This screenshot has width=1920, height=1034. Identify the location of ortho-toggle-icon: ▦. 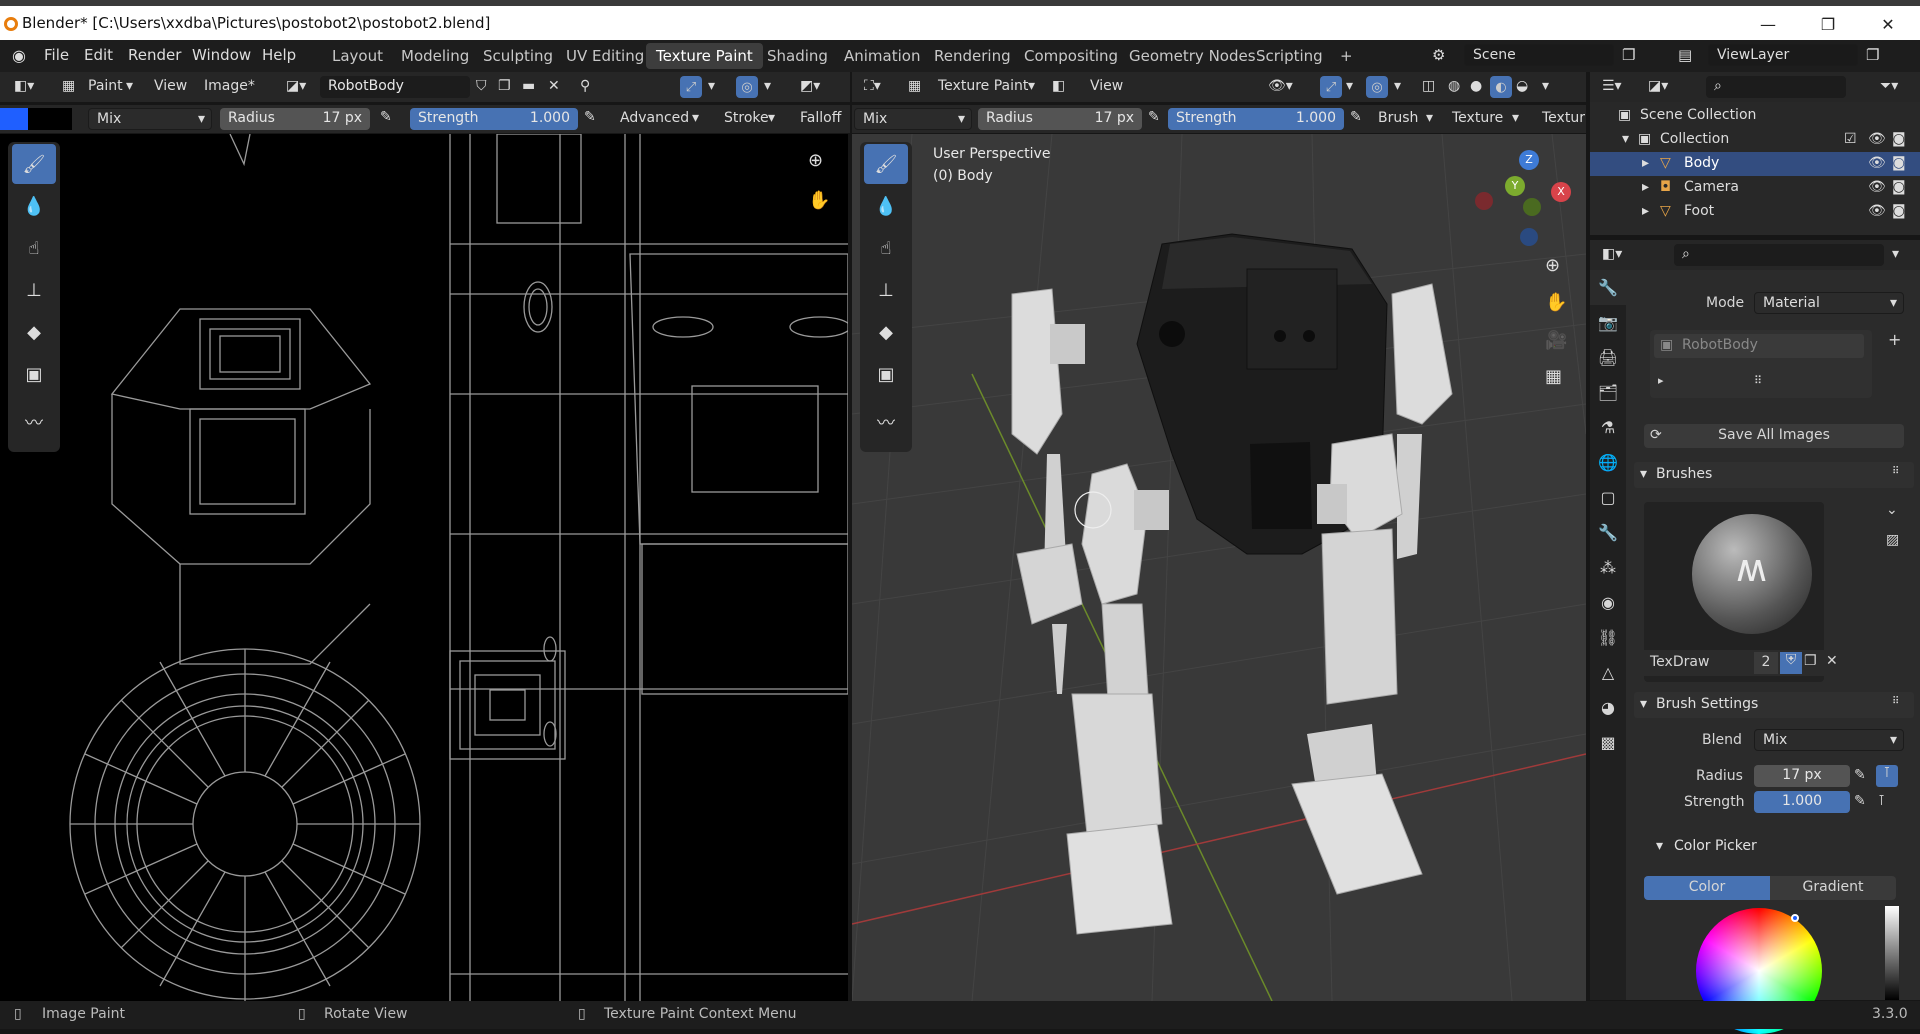
(1553, 376).